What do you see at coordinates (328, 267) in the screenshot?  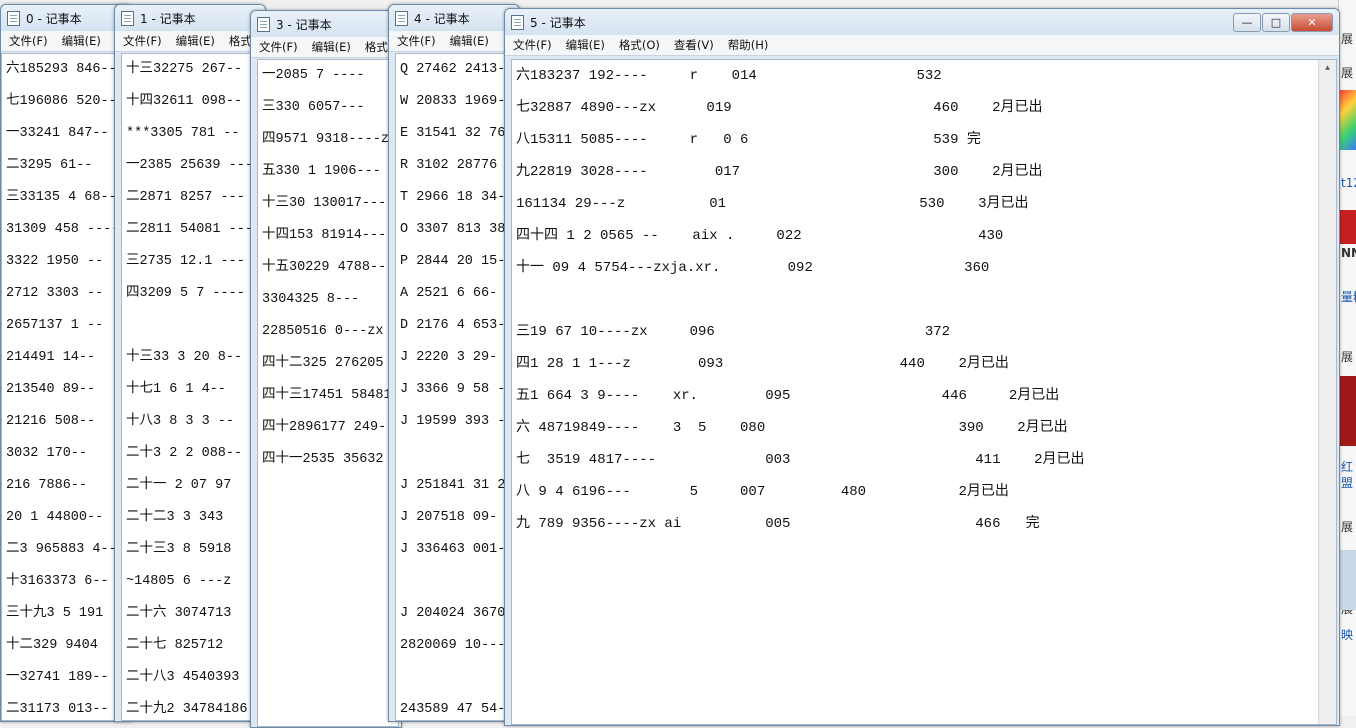 I see `text-line: 十五30229 4788---` at bounding box center [328, 267].